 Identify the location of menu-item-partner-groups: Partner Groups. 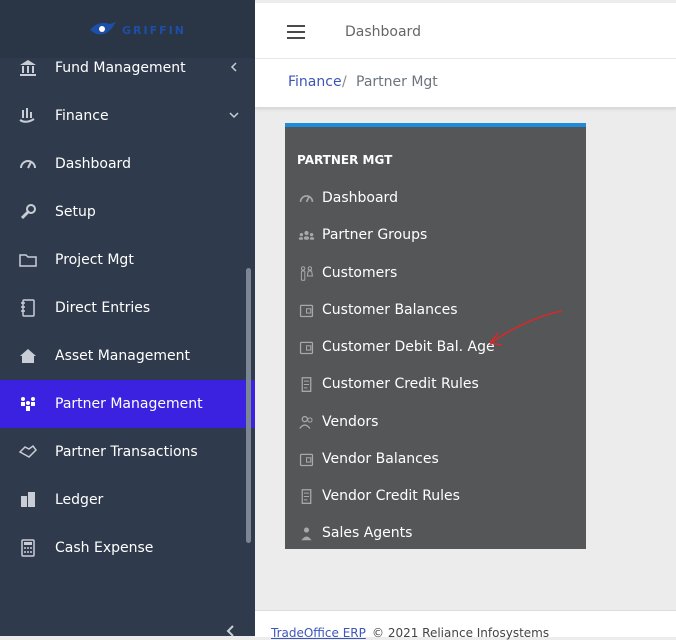
(435, 235).